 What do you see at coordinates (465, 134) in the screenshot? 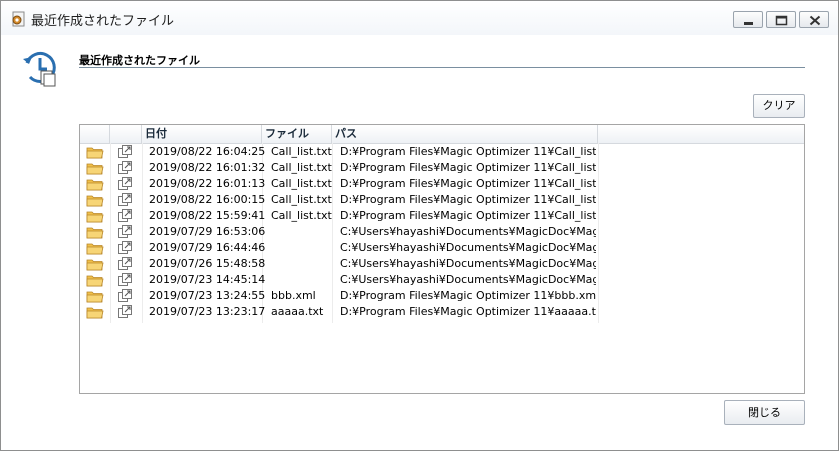
I see `column-header-path: パス` at bounding box center [465, 134].